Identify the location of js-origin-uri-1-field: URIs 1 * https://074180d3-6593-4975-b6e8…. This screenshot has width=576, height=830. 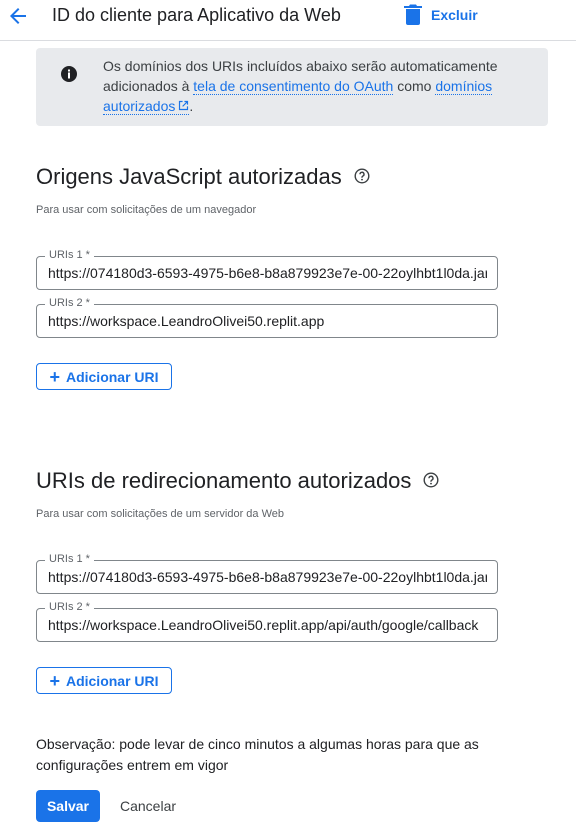
(267, 269).